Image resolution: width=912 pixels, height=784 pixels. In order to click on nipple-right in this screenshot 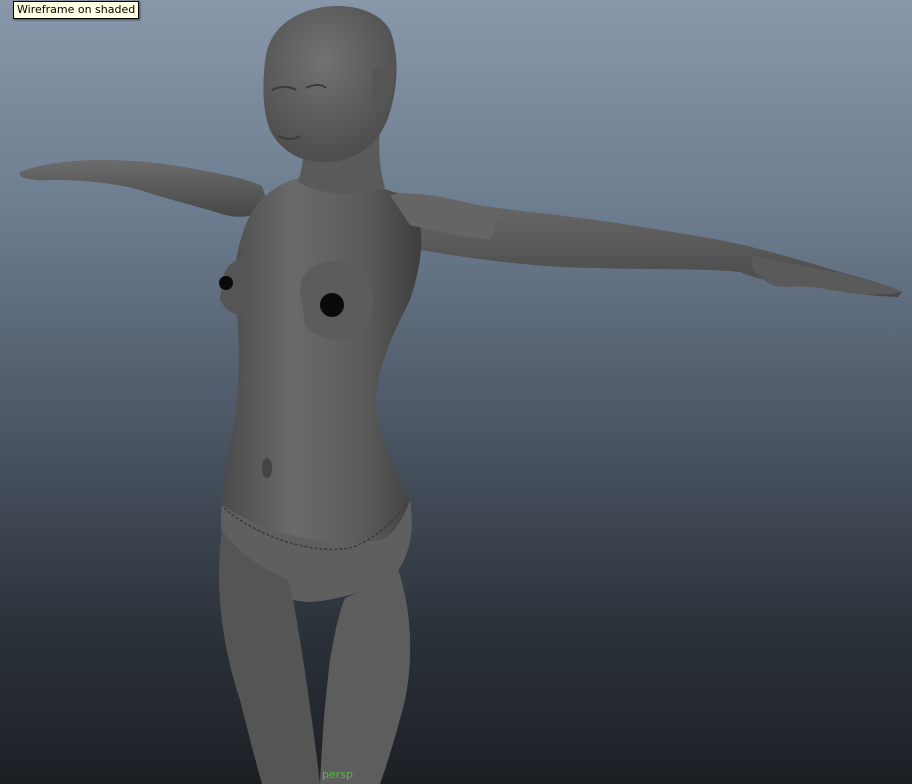, I will do `click(332, 305)`.